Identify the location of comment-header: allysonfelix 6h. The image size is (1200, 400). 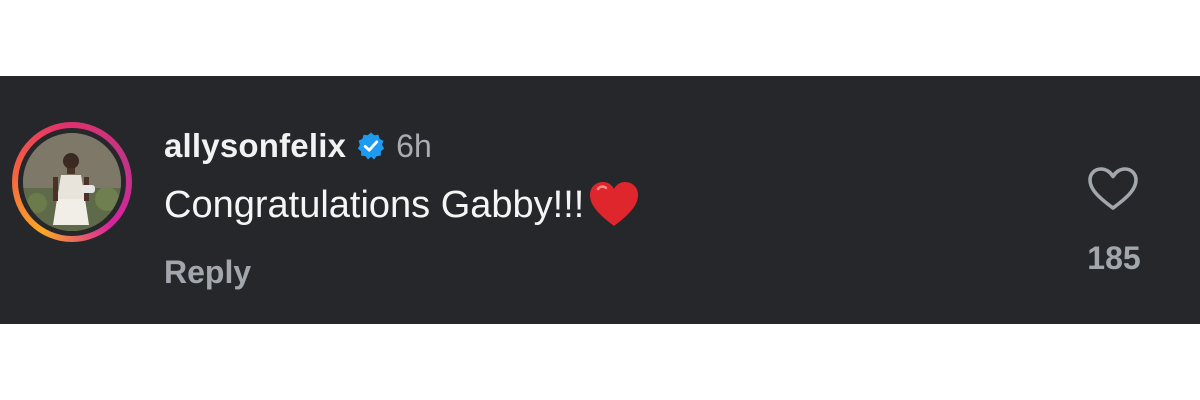
(298, 146).